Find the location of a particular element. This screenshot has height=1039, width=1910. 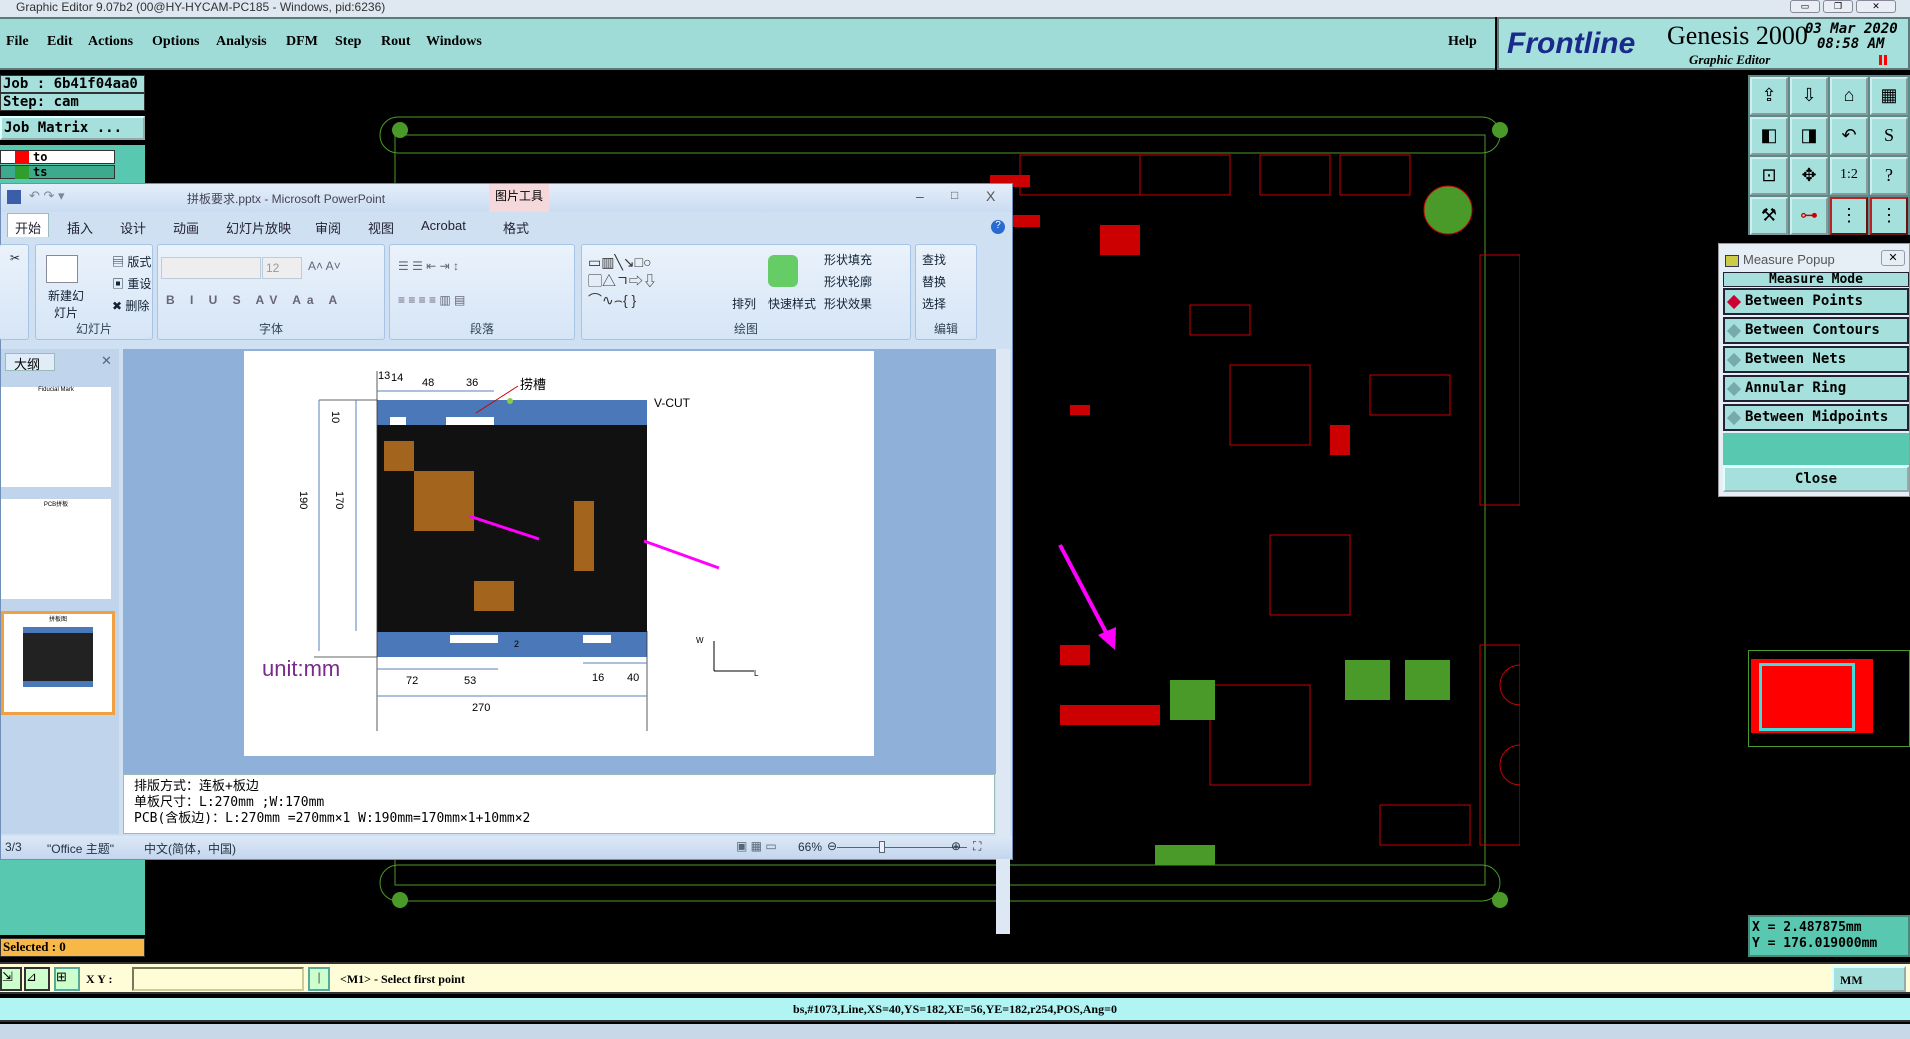

measure-icon: ⊶ is located at coordinates (1809, 216).